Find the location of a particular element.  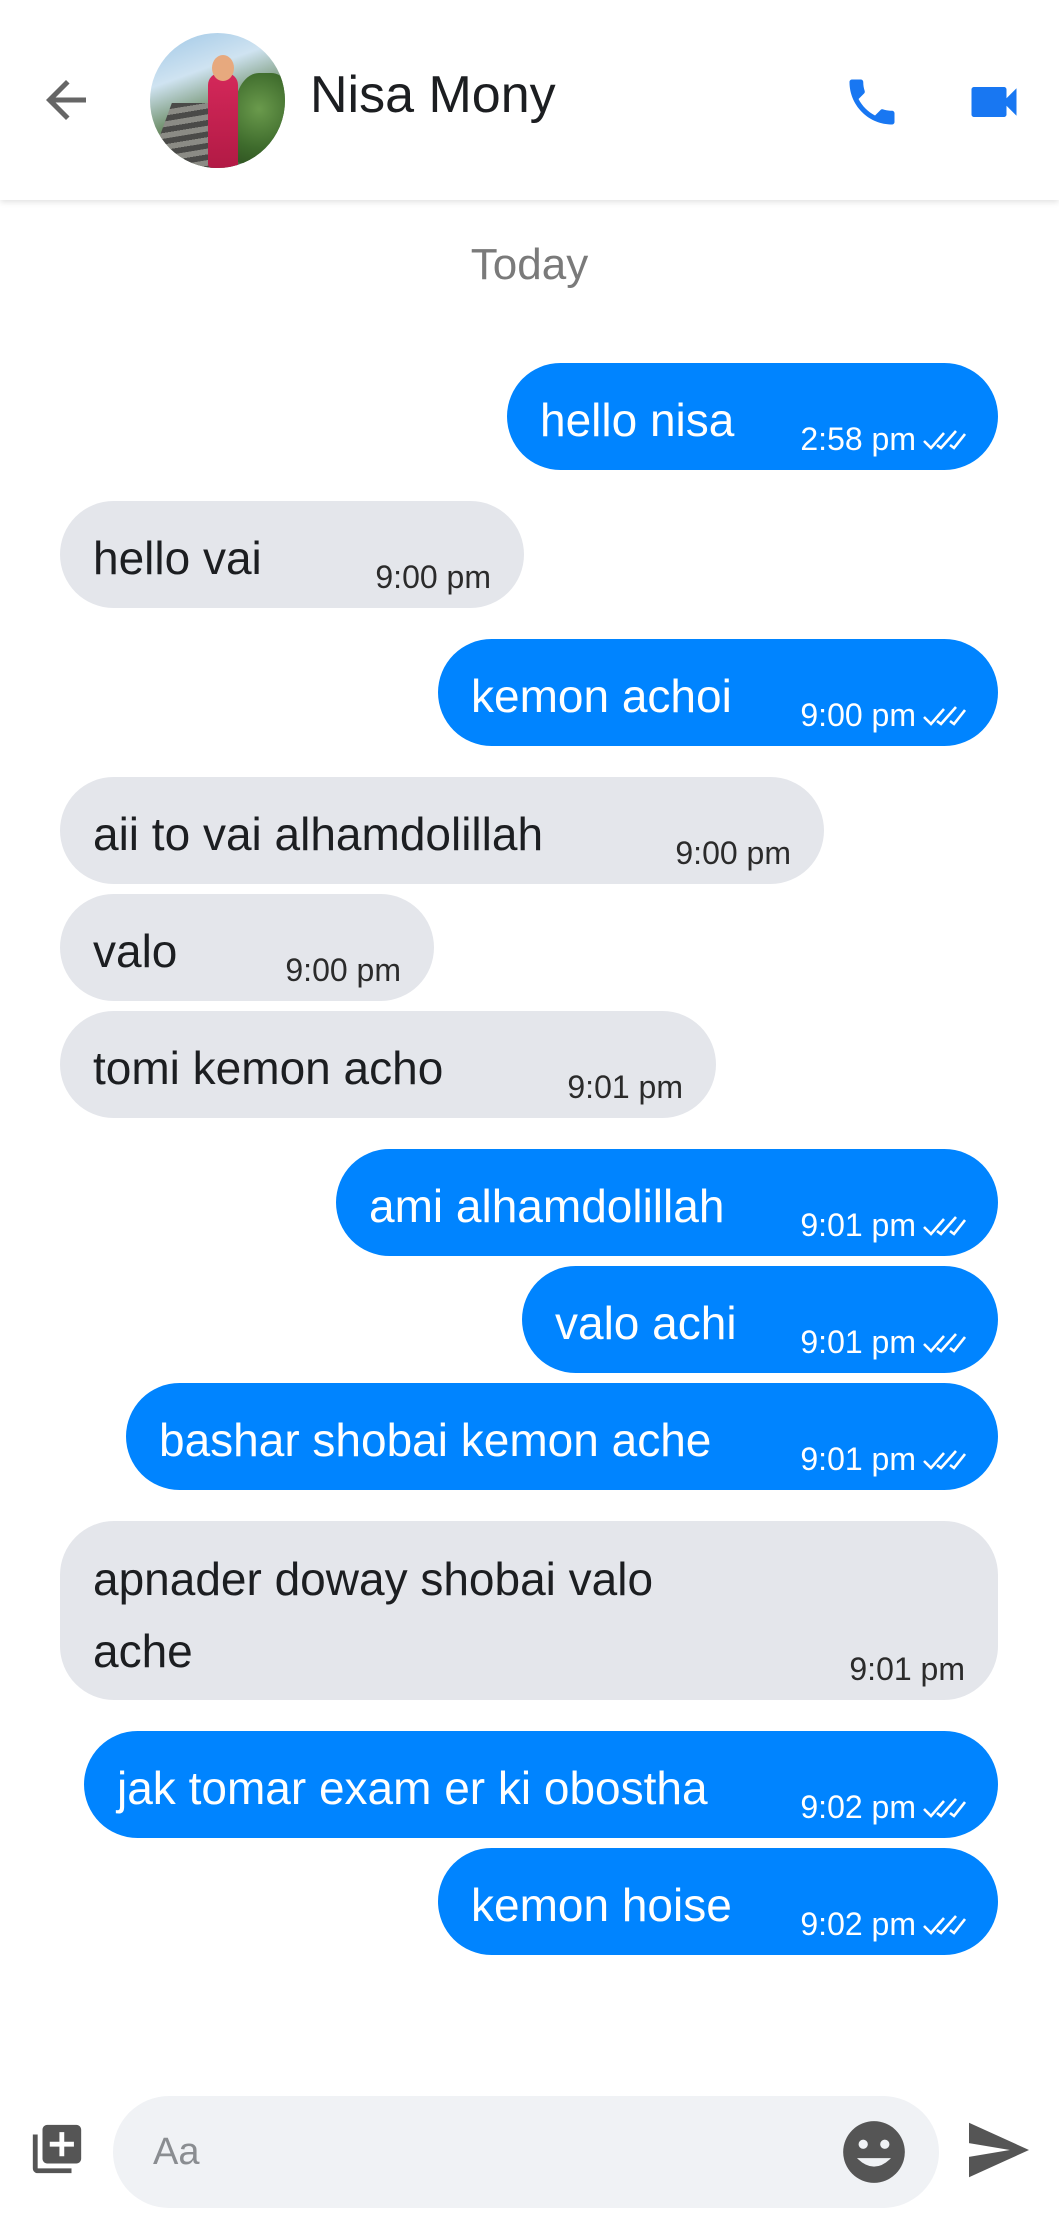

message-text: jak tomar exam er ki obostha is located at coordinates (412, 1788).